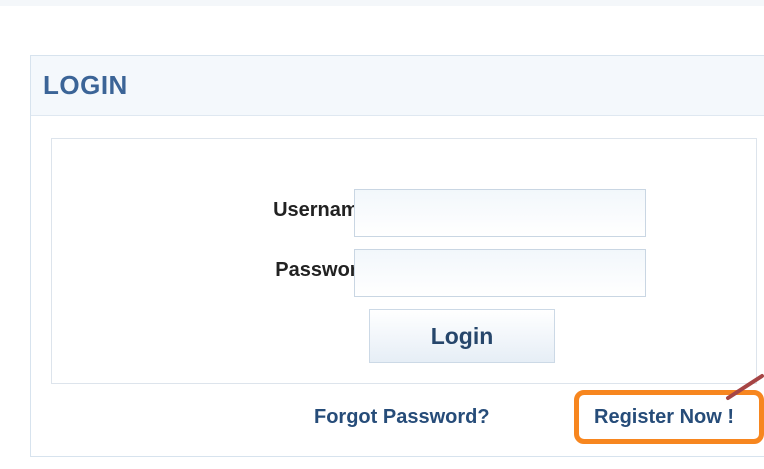 The height and width of the screenshot is (469, 764). Describe the element at coordinates (664, 417) in the screenshot. I see `register-now-link: Register Now !` at that location.